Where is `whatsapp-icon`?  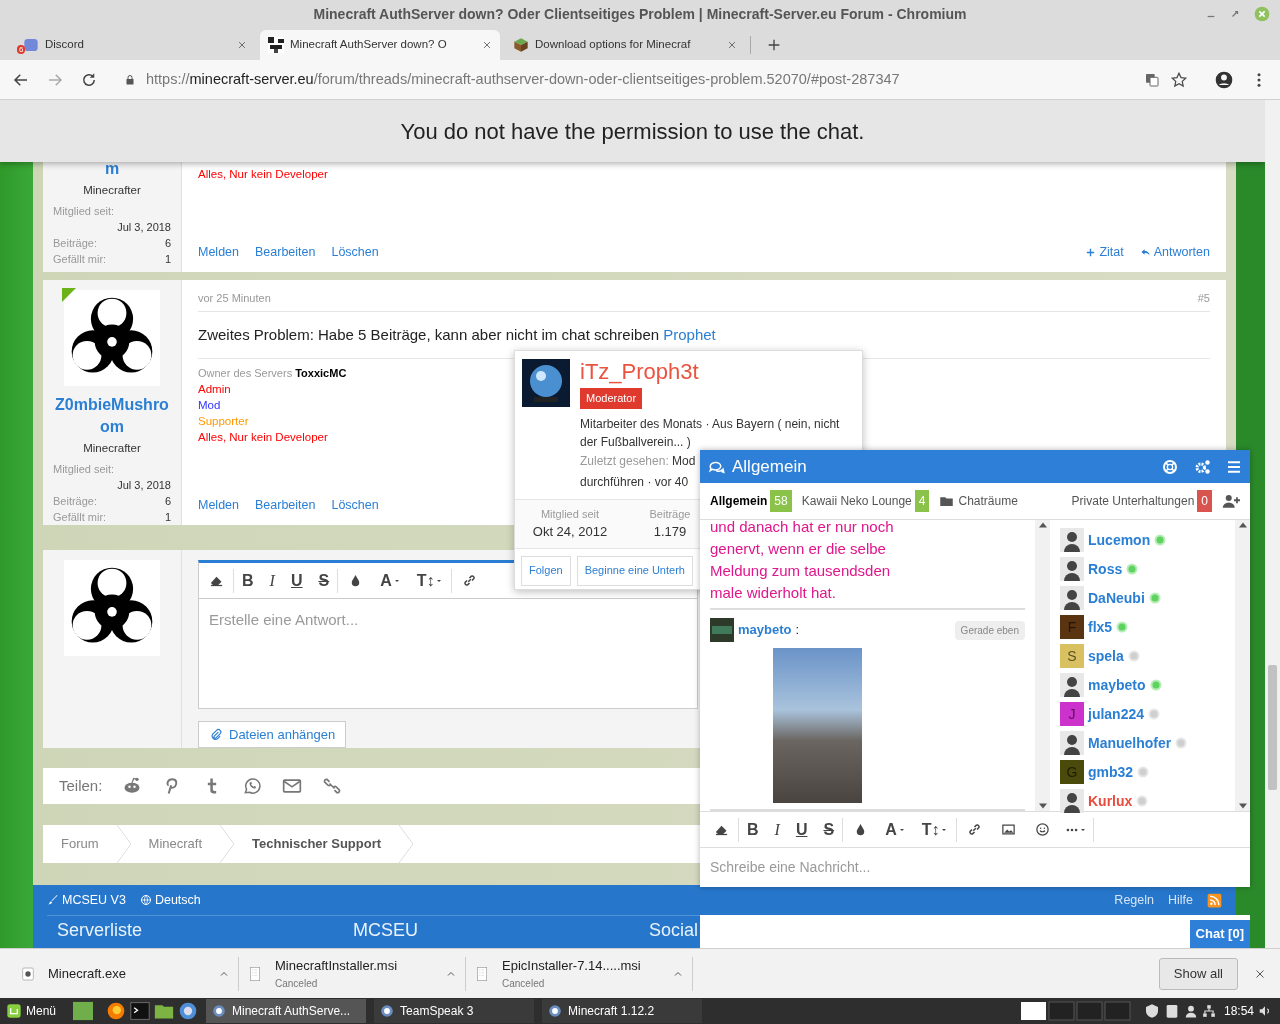 whatsapp-icon is located at coordinates (252, 786).